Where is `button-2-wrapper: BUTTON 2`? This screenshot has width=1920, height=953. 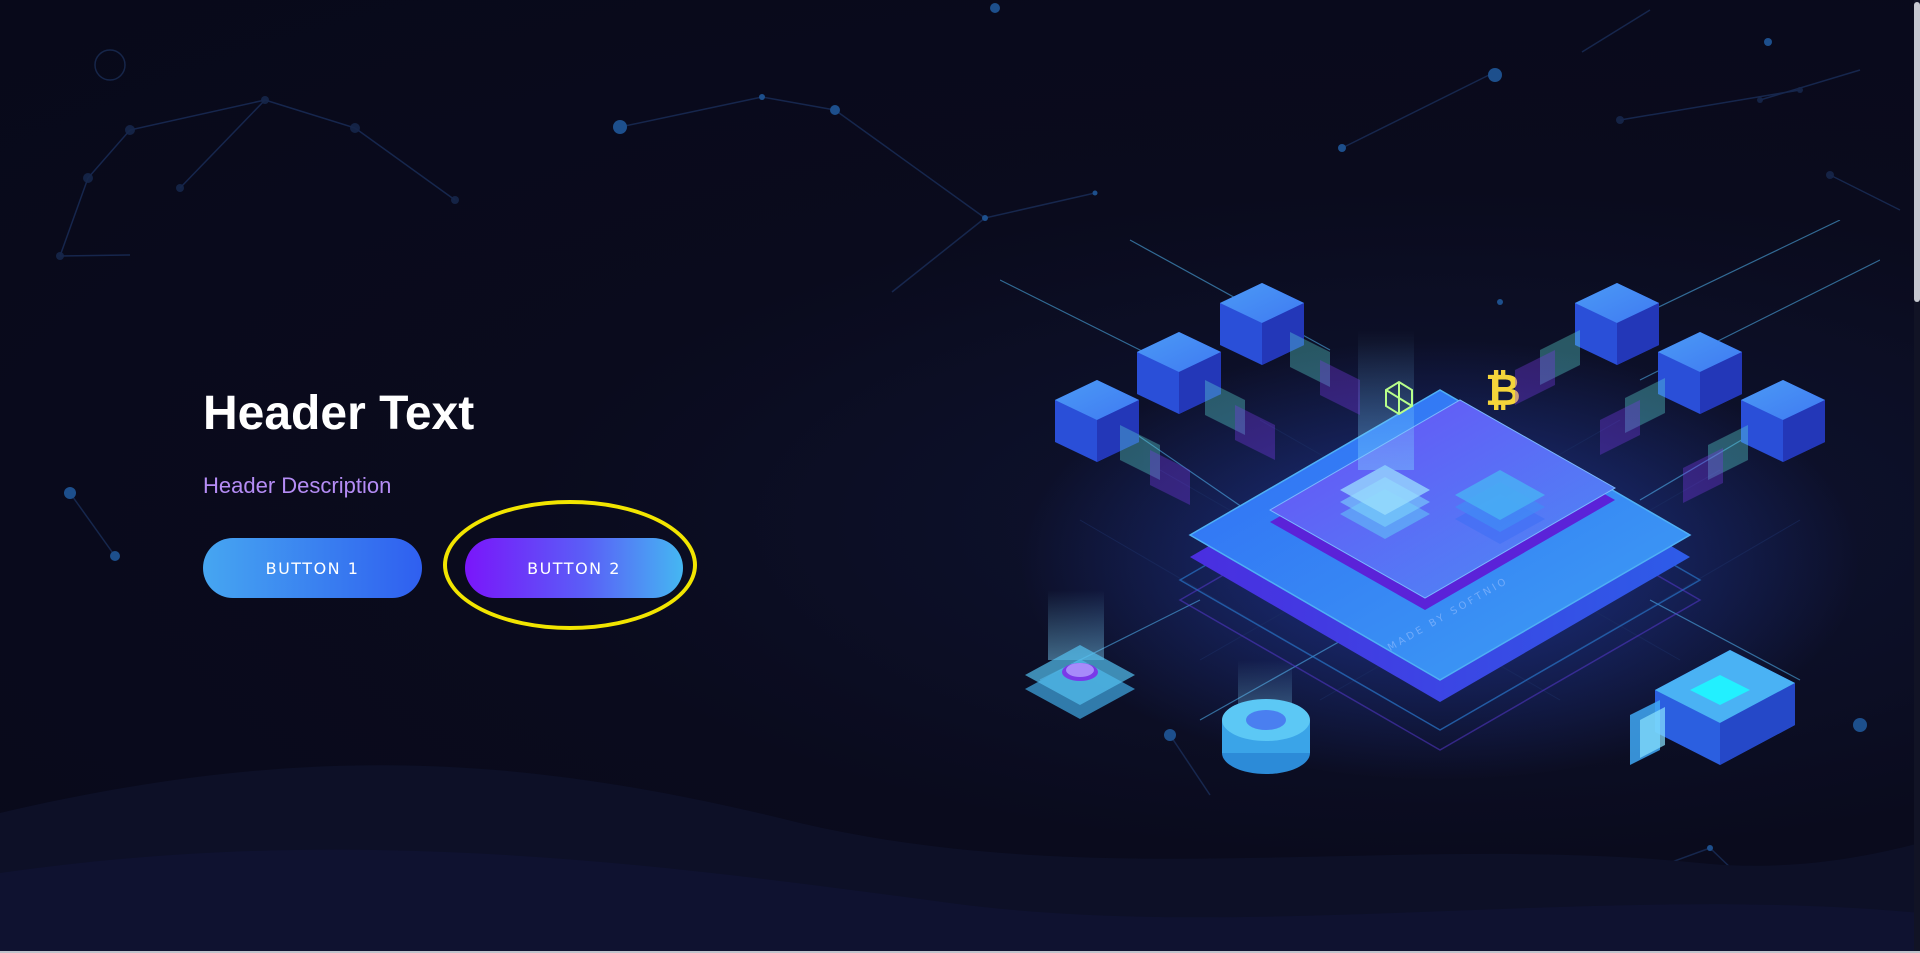 button-2-wrapper: BUTTON 2 is located at coordinates (570, 565).